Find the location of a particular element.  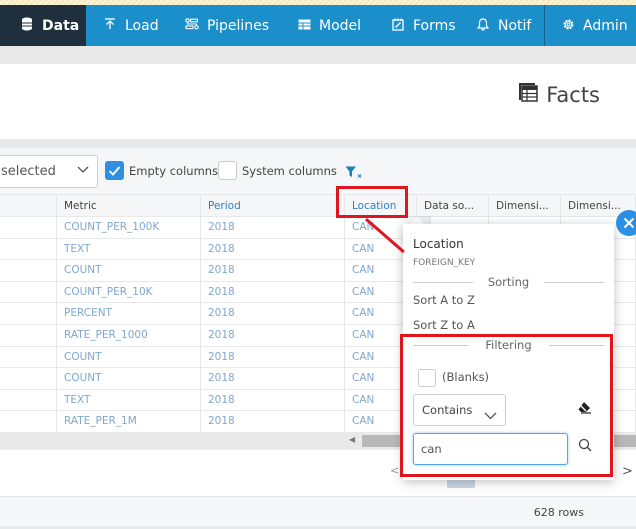

nav-item-notif: Notif is located at coordinates (502, 25).